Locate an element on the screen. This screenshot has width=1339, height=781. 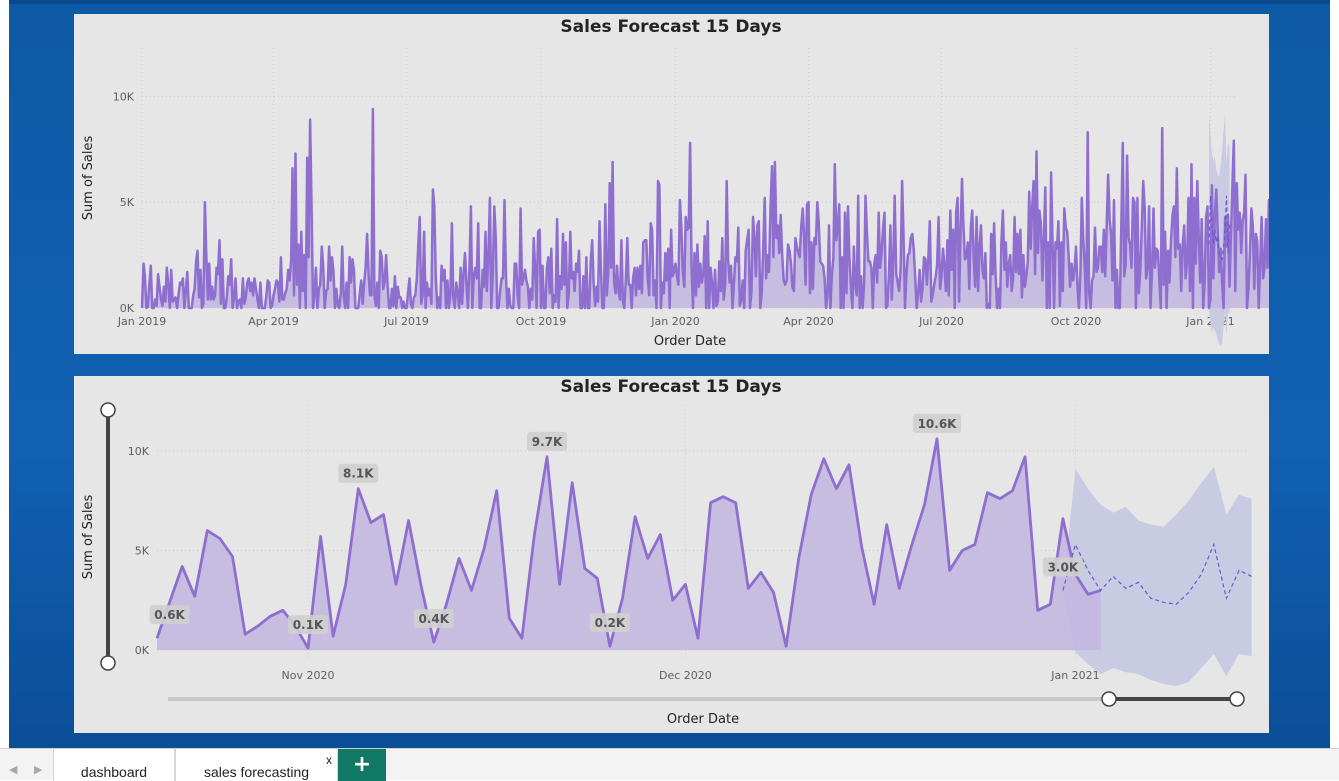
x-tick-label: Oct 2019 is located at coordinates (541, 321).